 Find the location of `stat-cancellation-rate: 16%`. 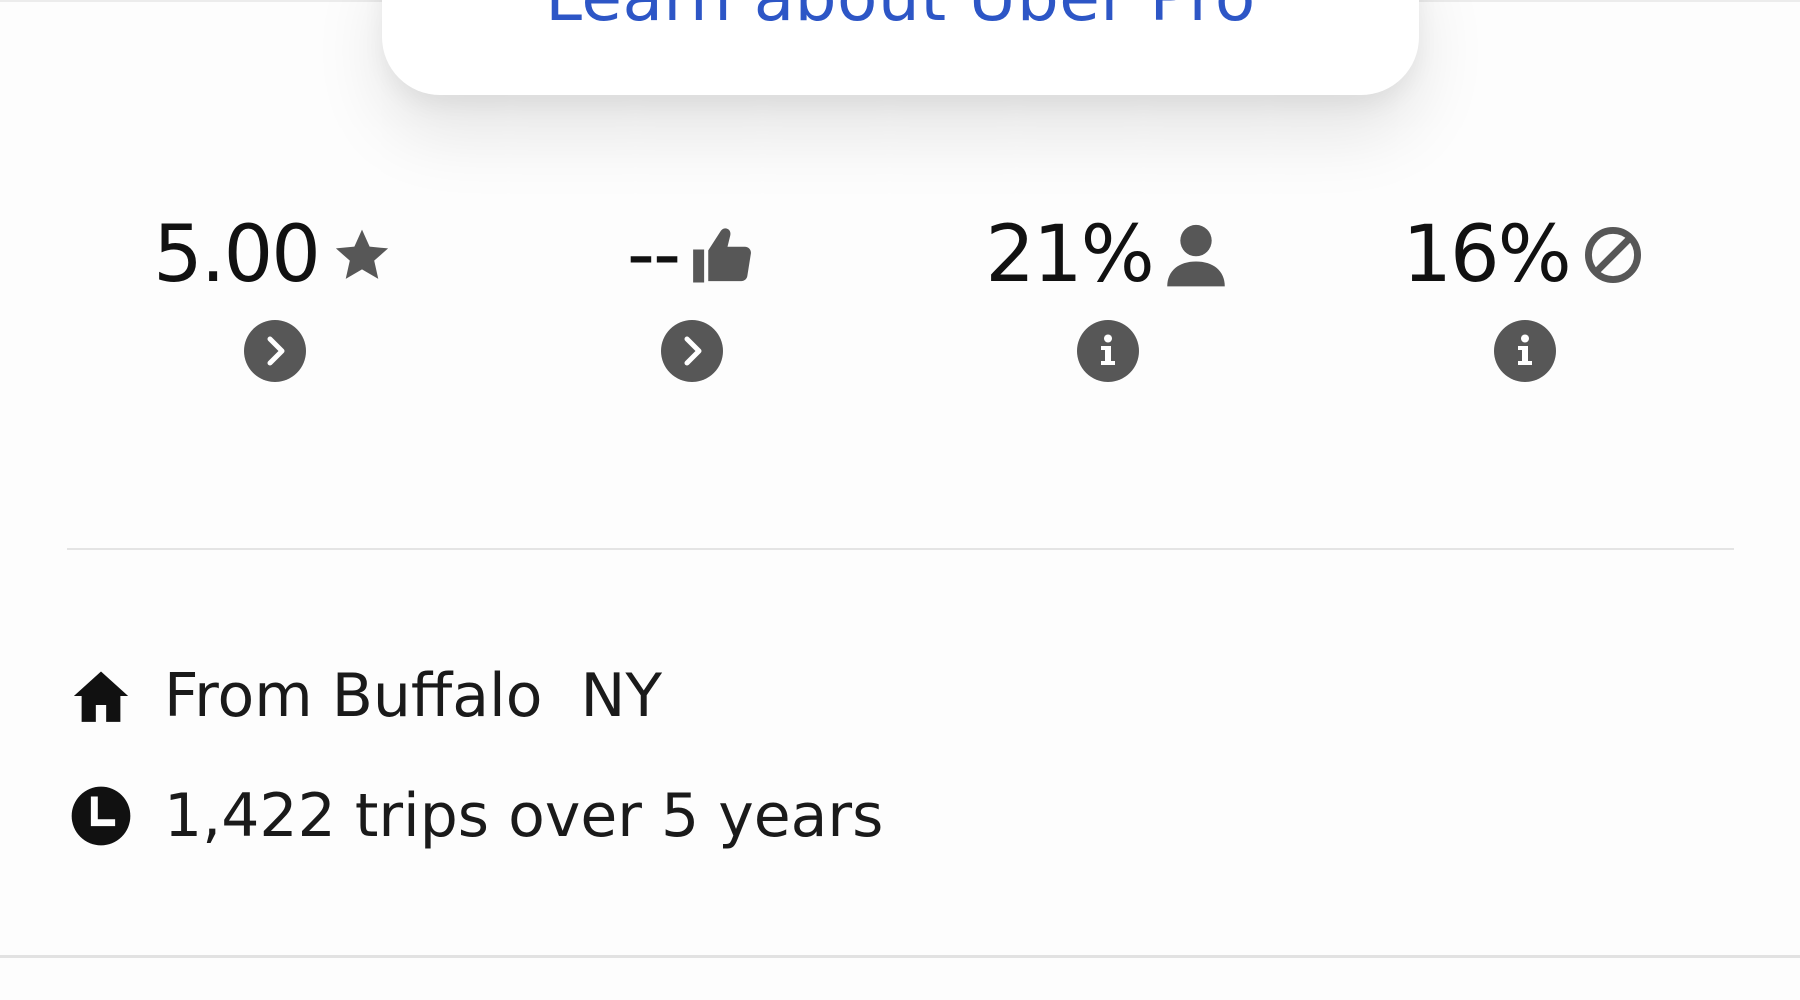

stat-cancellation-rate: 16% is located at coordinates (1525, 298).